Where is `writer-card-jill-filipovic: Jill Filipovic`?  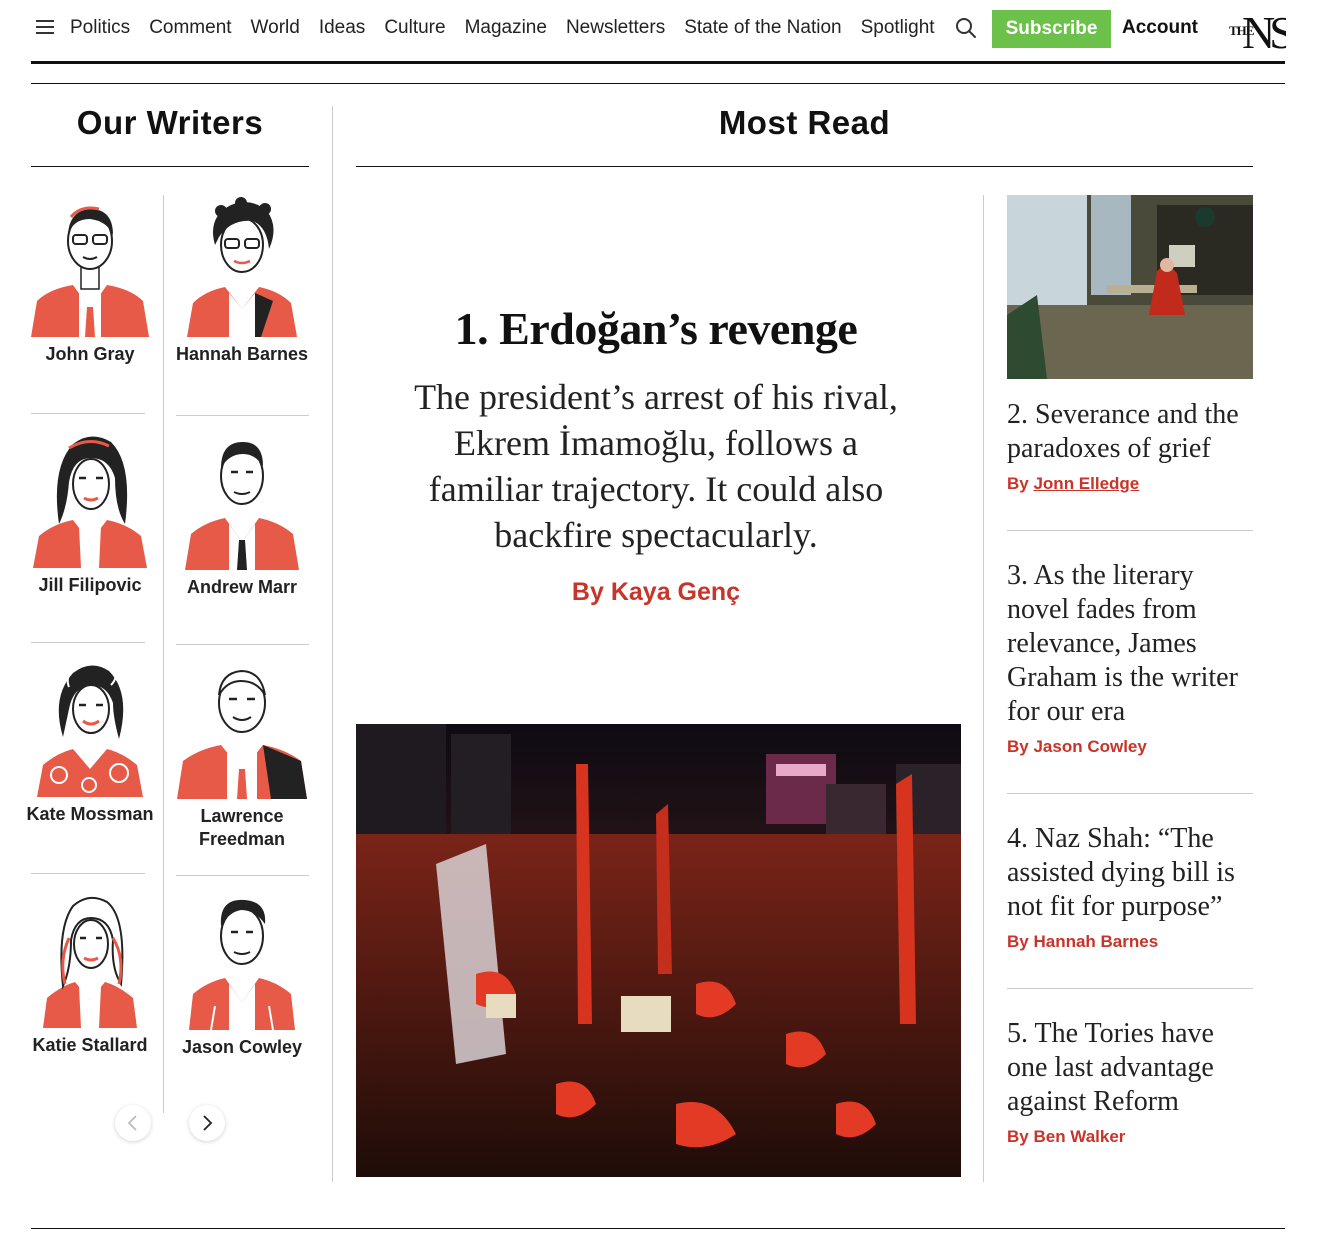
writer-card-jill-filipovic: Jill Filipovic is located at coordinates (90, 512).